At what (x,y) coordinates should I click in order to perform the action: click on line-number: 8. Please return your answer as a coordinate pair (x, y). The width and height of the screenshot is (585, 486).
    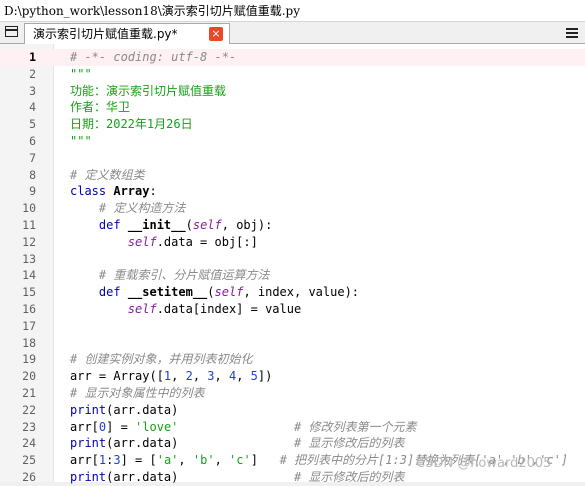
    Looking at the image, I should click on (32, 174).